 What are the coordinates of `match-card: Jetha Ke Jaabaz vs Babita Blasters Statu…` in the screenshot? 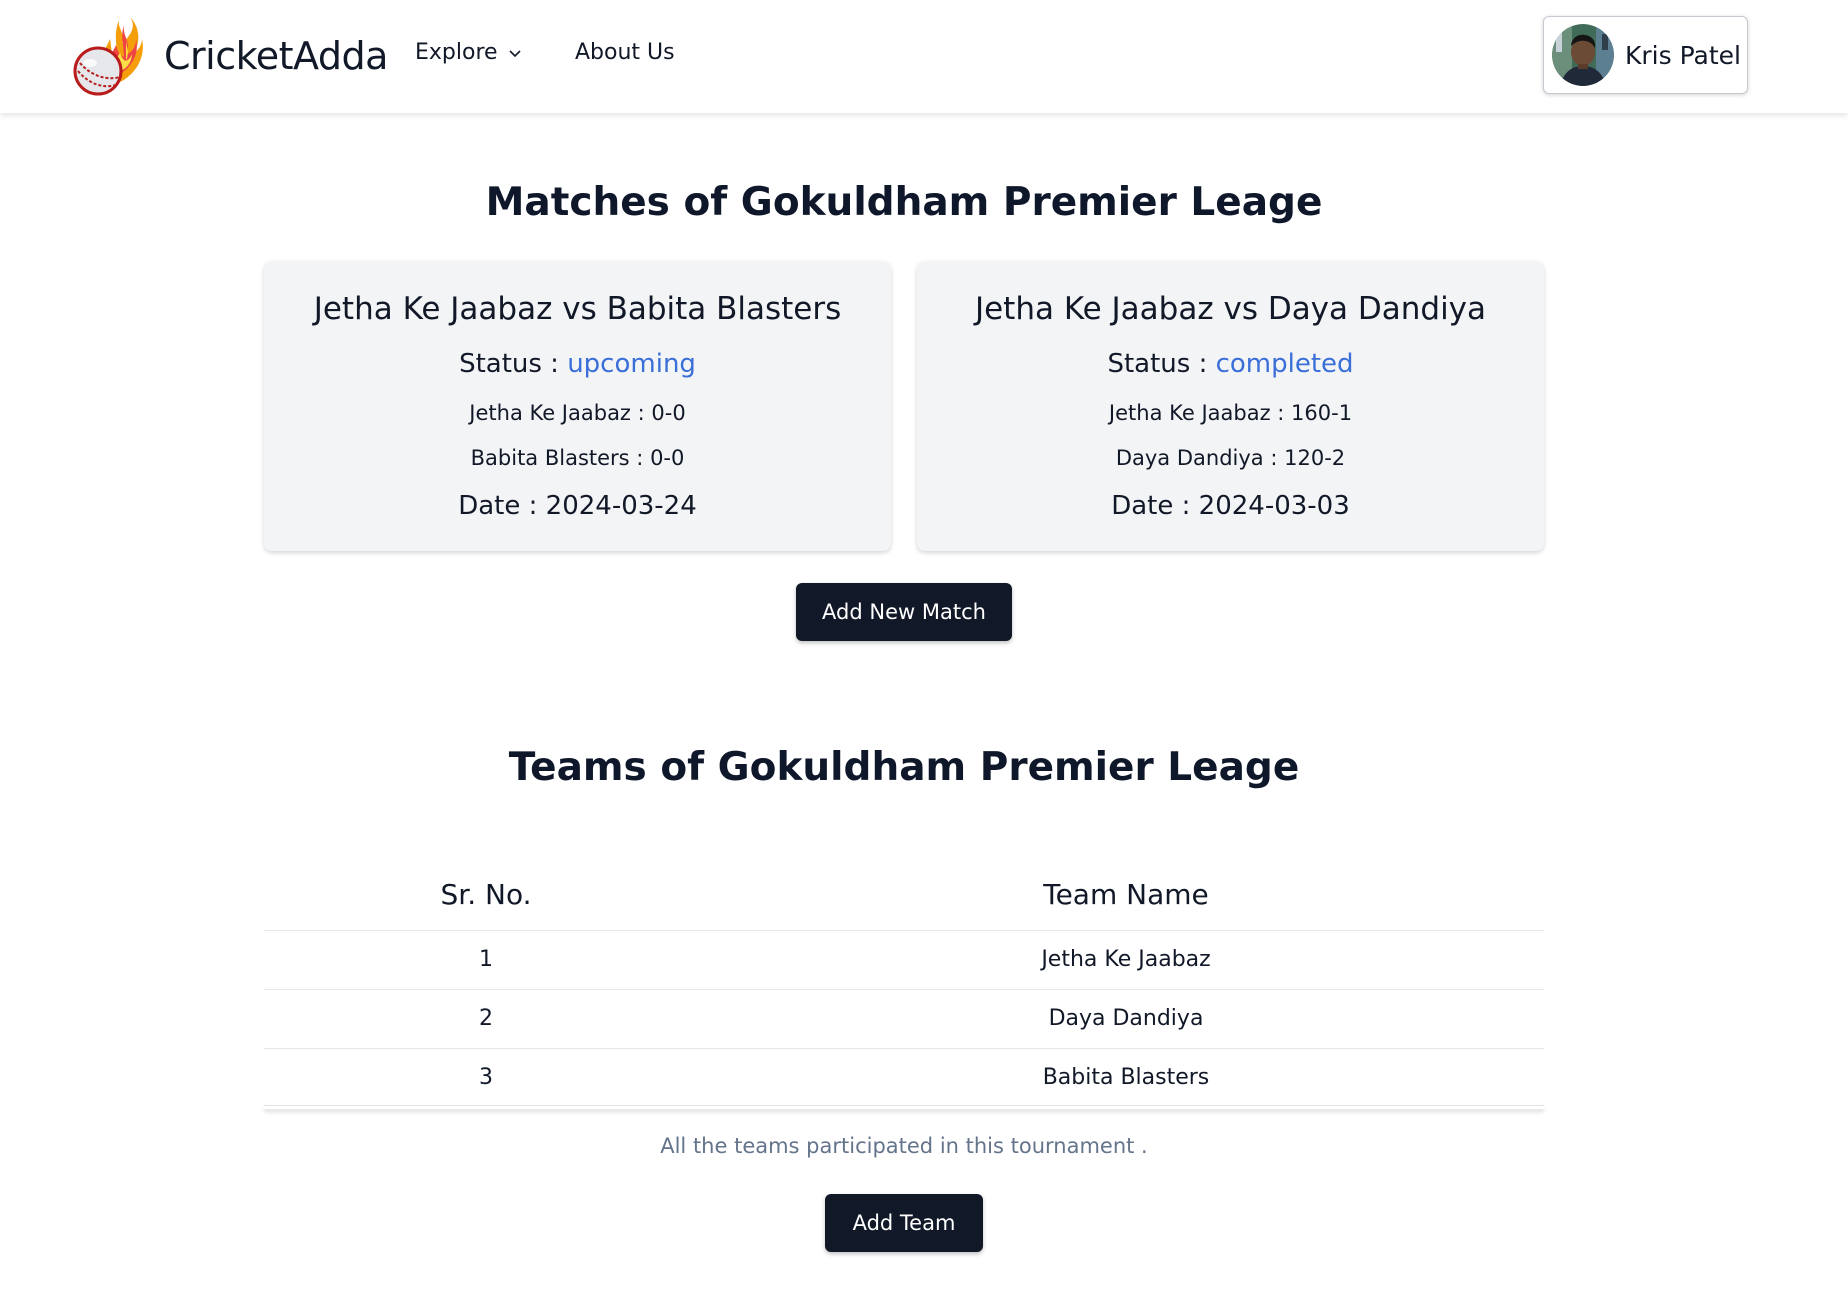 It's located at (577, 406).